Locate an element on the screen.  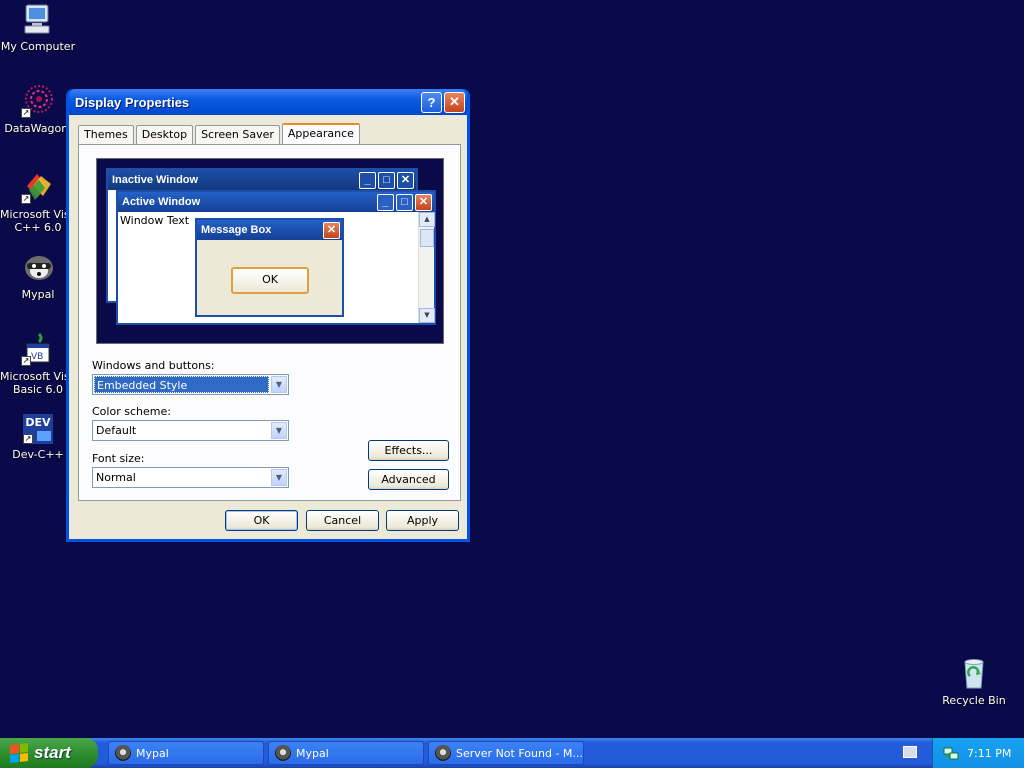
advanced-button: Advanced is located at coordinates (408, 479).